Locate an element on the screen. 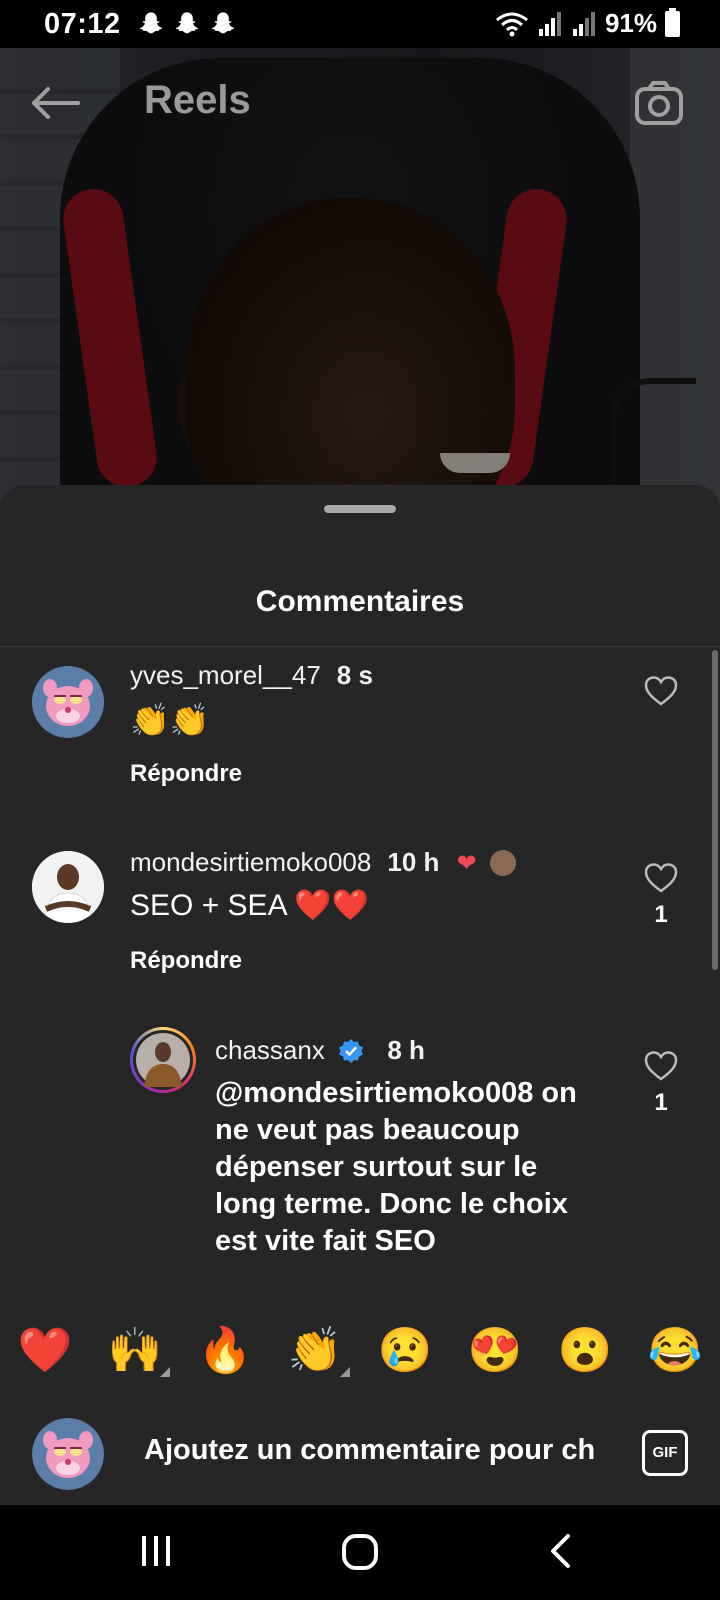 This screenshot has height=1600, width=720. drag-handle is located at coordinates (360, 509).